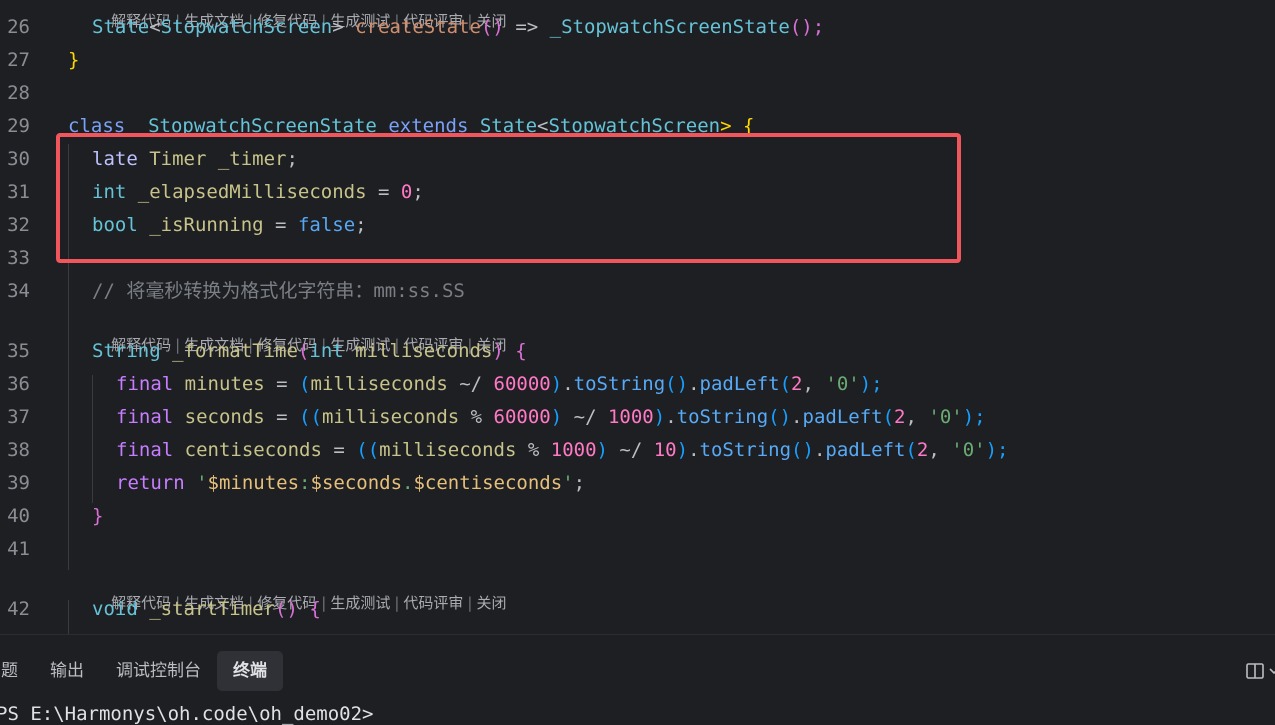 The width and height of the screenshot is (1275, 725). What do you see at coordinates (1255, 671) in the screenshot?
I see `split-panel-icon` at bounding box center [1255, 671].